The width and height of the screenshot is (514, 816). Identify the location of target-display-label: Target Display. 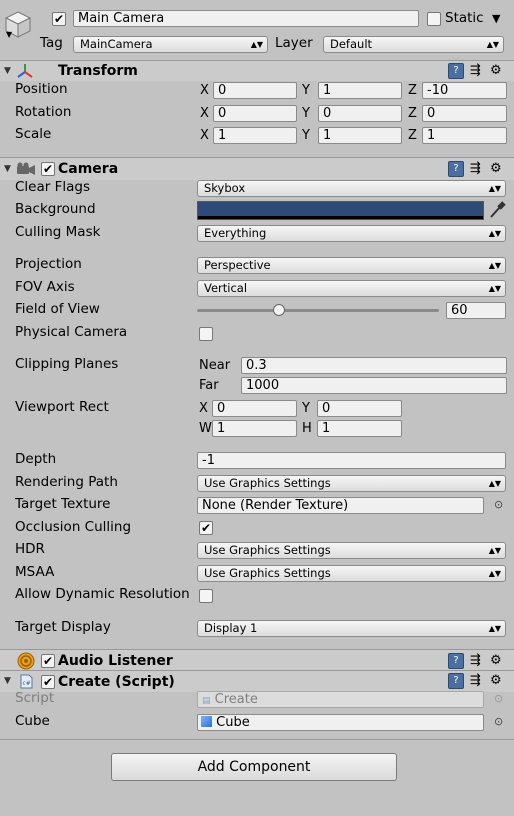
(63, 627).